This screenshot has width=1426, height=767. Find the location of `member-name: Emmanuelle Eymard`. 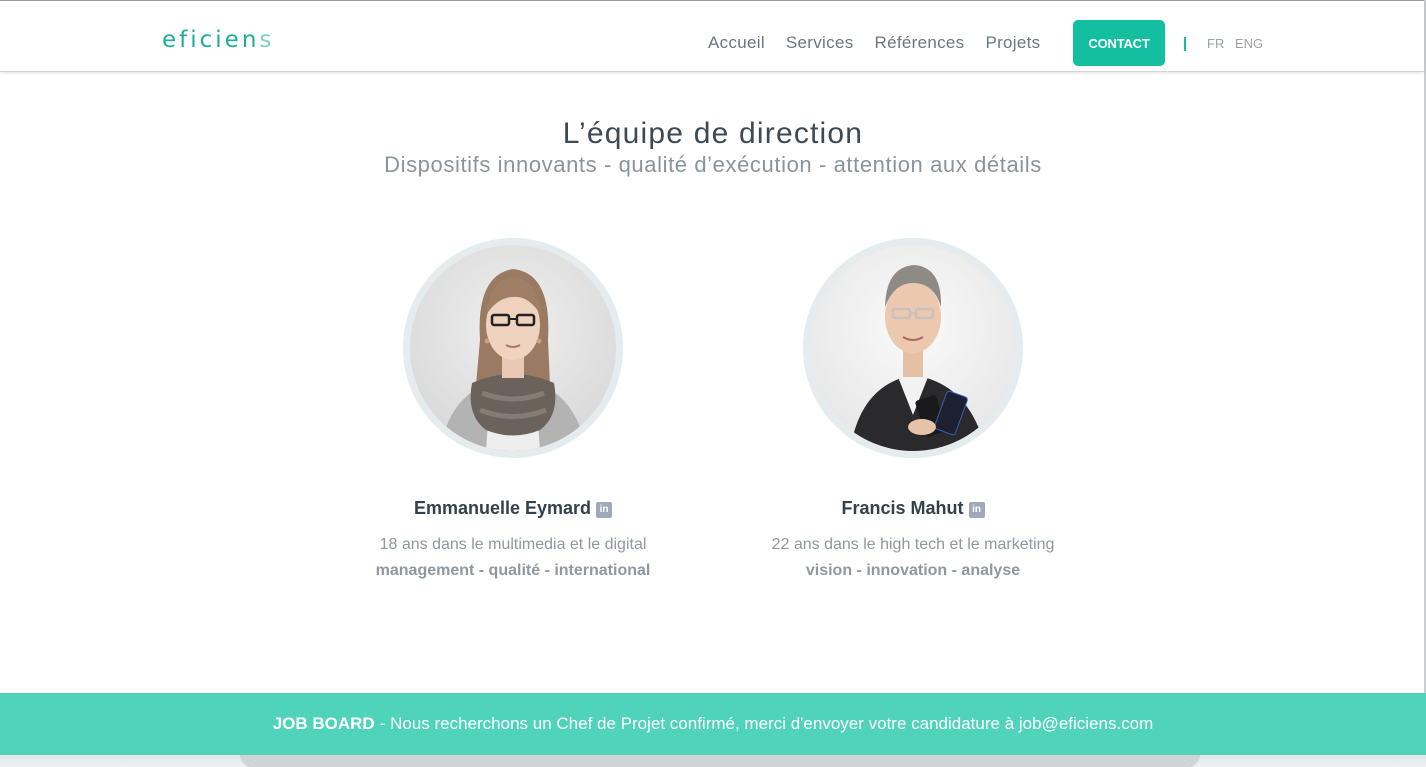

member-name: Emmanuelle Eymard is located at coordinates (502, 508).